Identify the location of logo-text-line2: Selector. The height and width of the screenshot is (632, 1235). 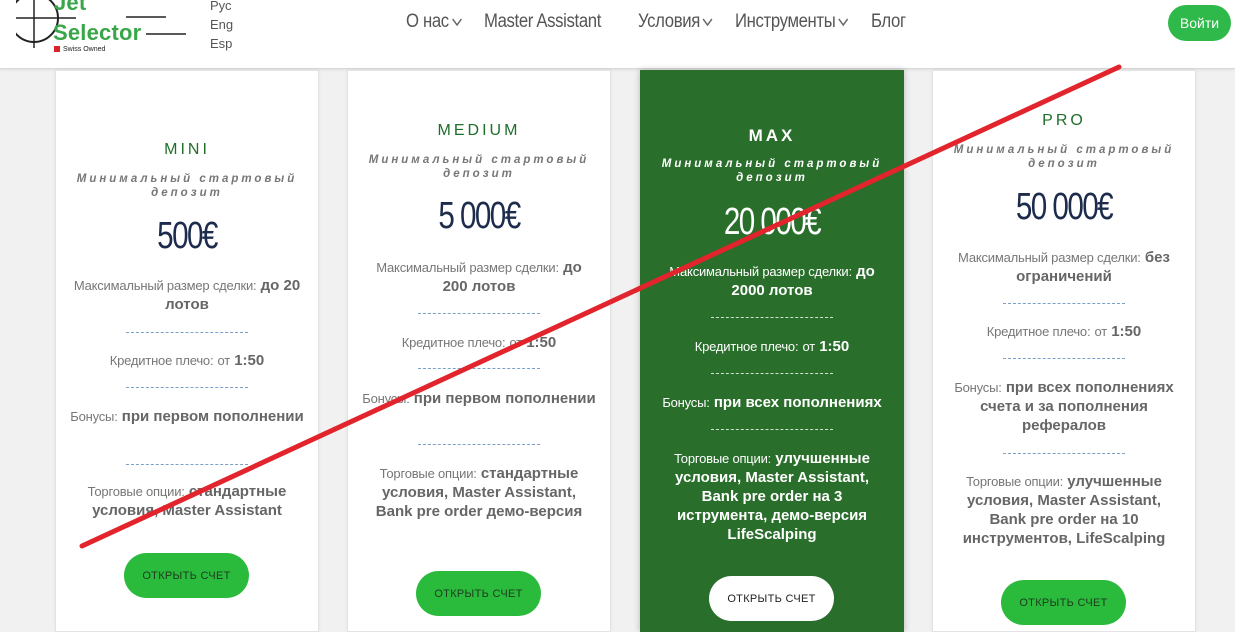
(97, 32).